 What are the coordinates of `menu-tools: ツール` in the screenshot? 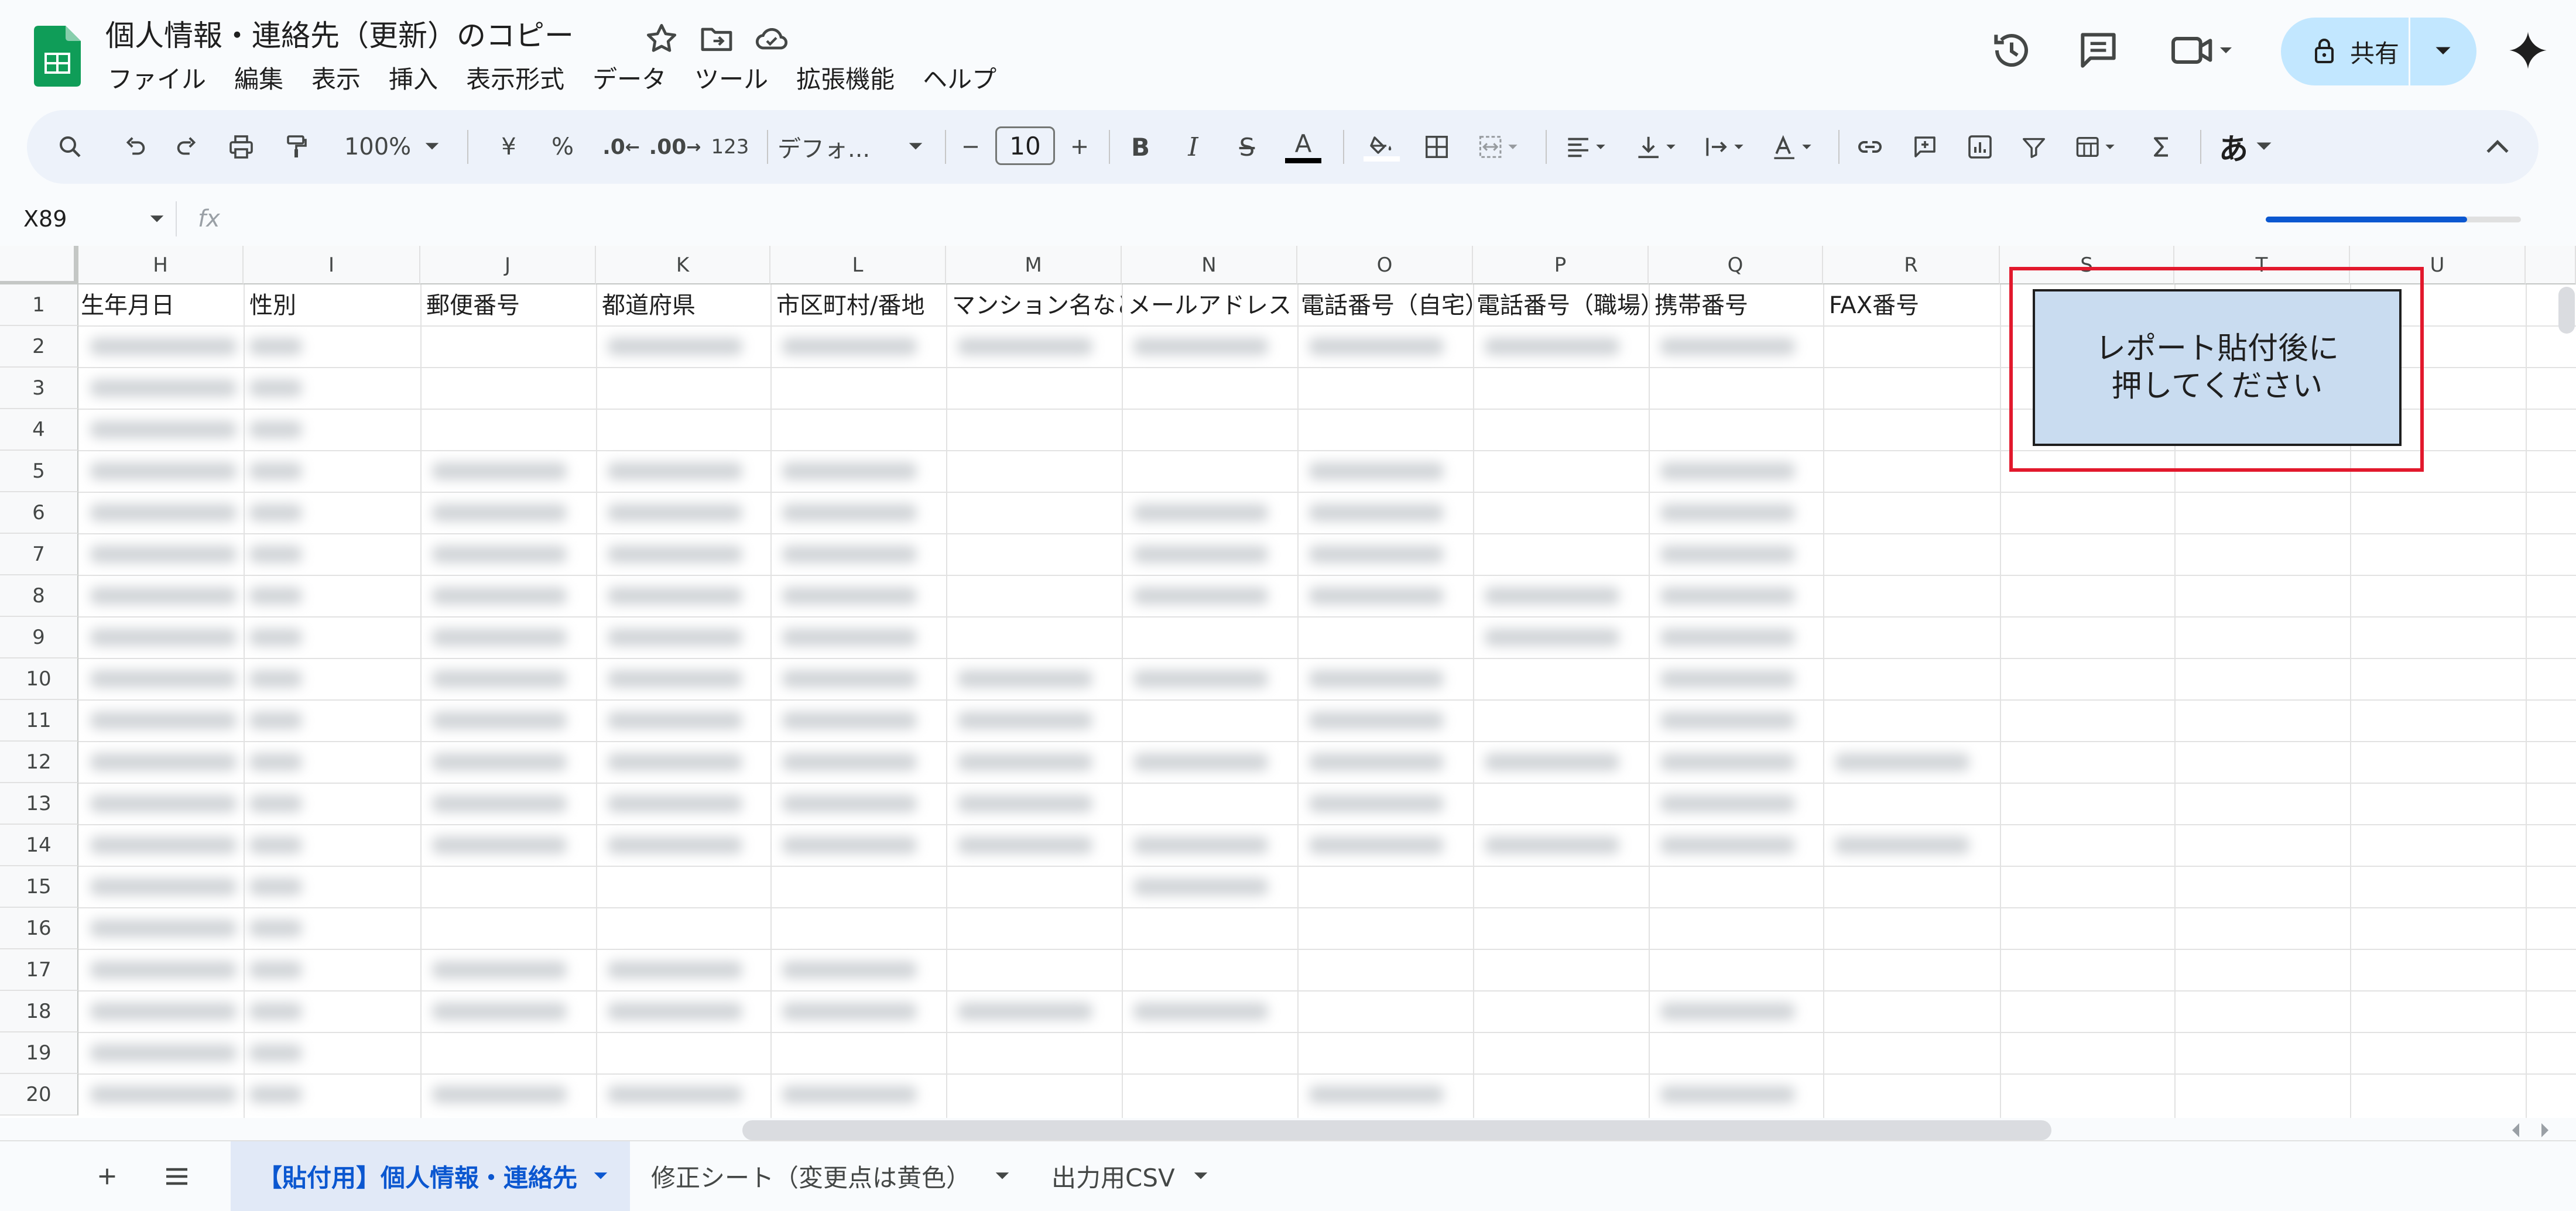 It's located at (737, 79).